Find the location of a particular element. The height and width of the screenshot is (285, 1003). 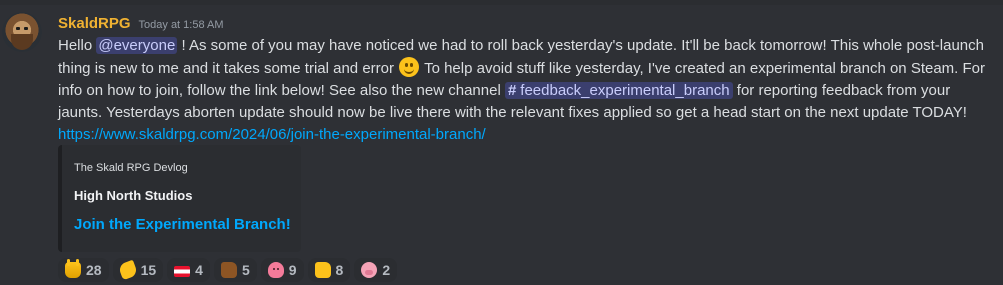

reaction-thumbs-up: 8 is located at coordinates (329, 270).